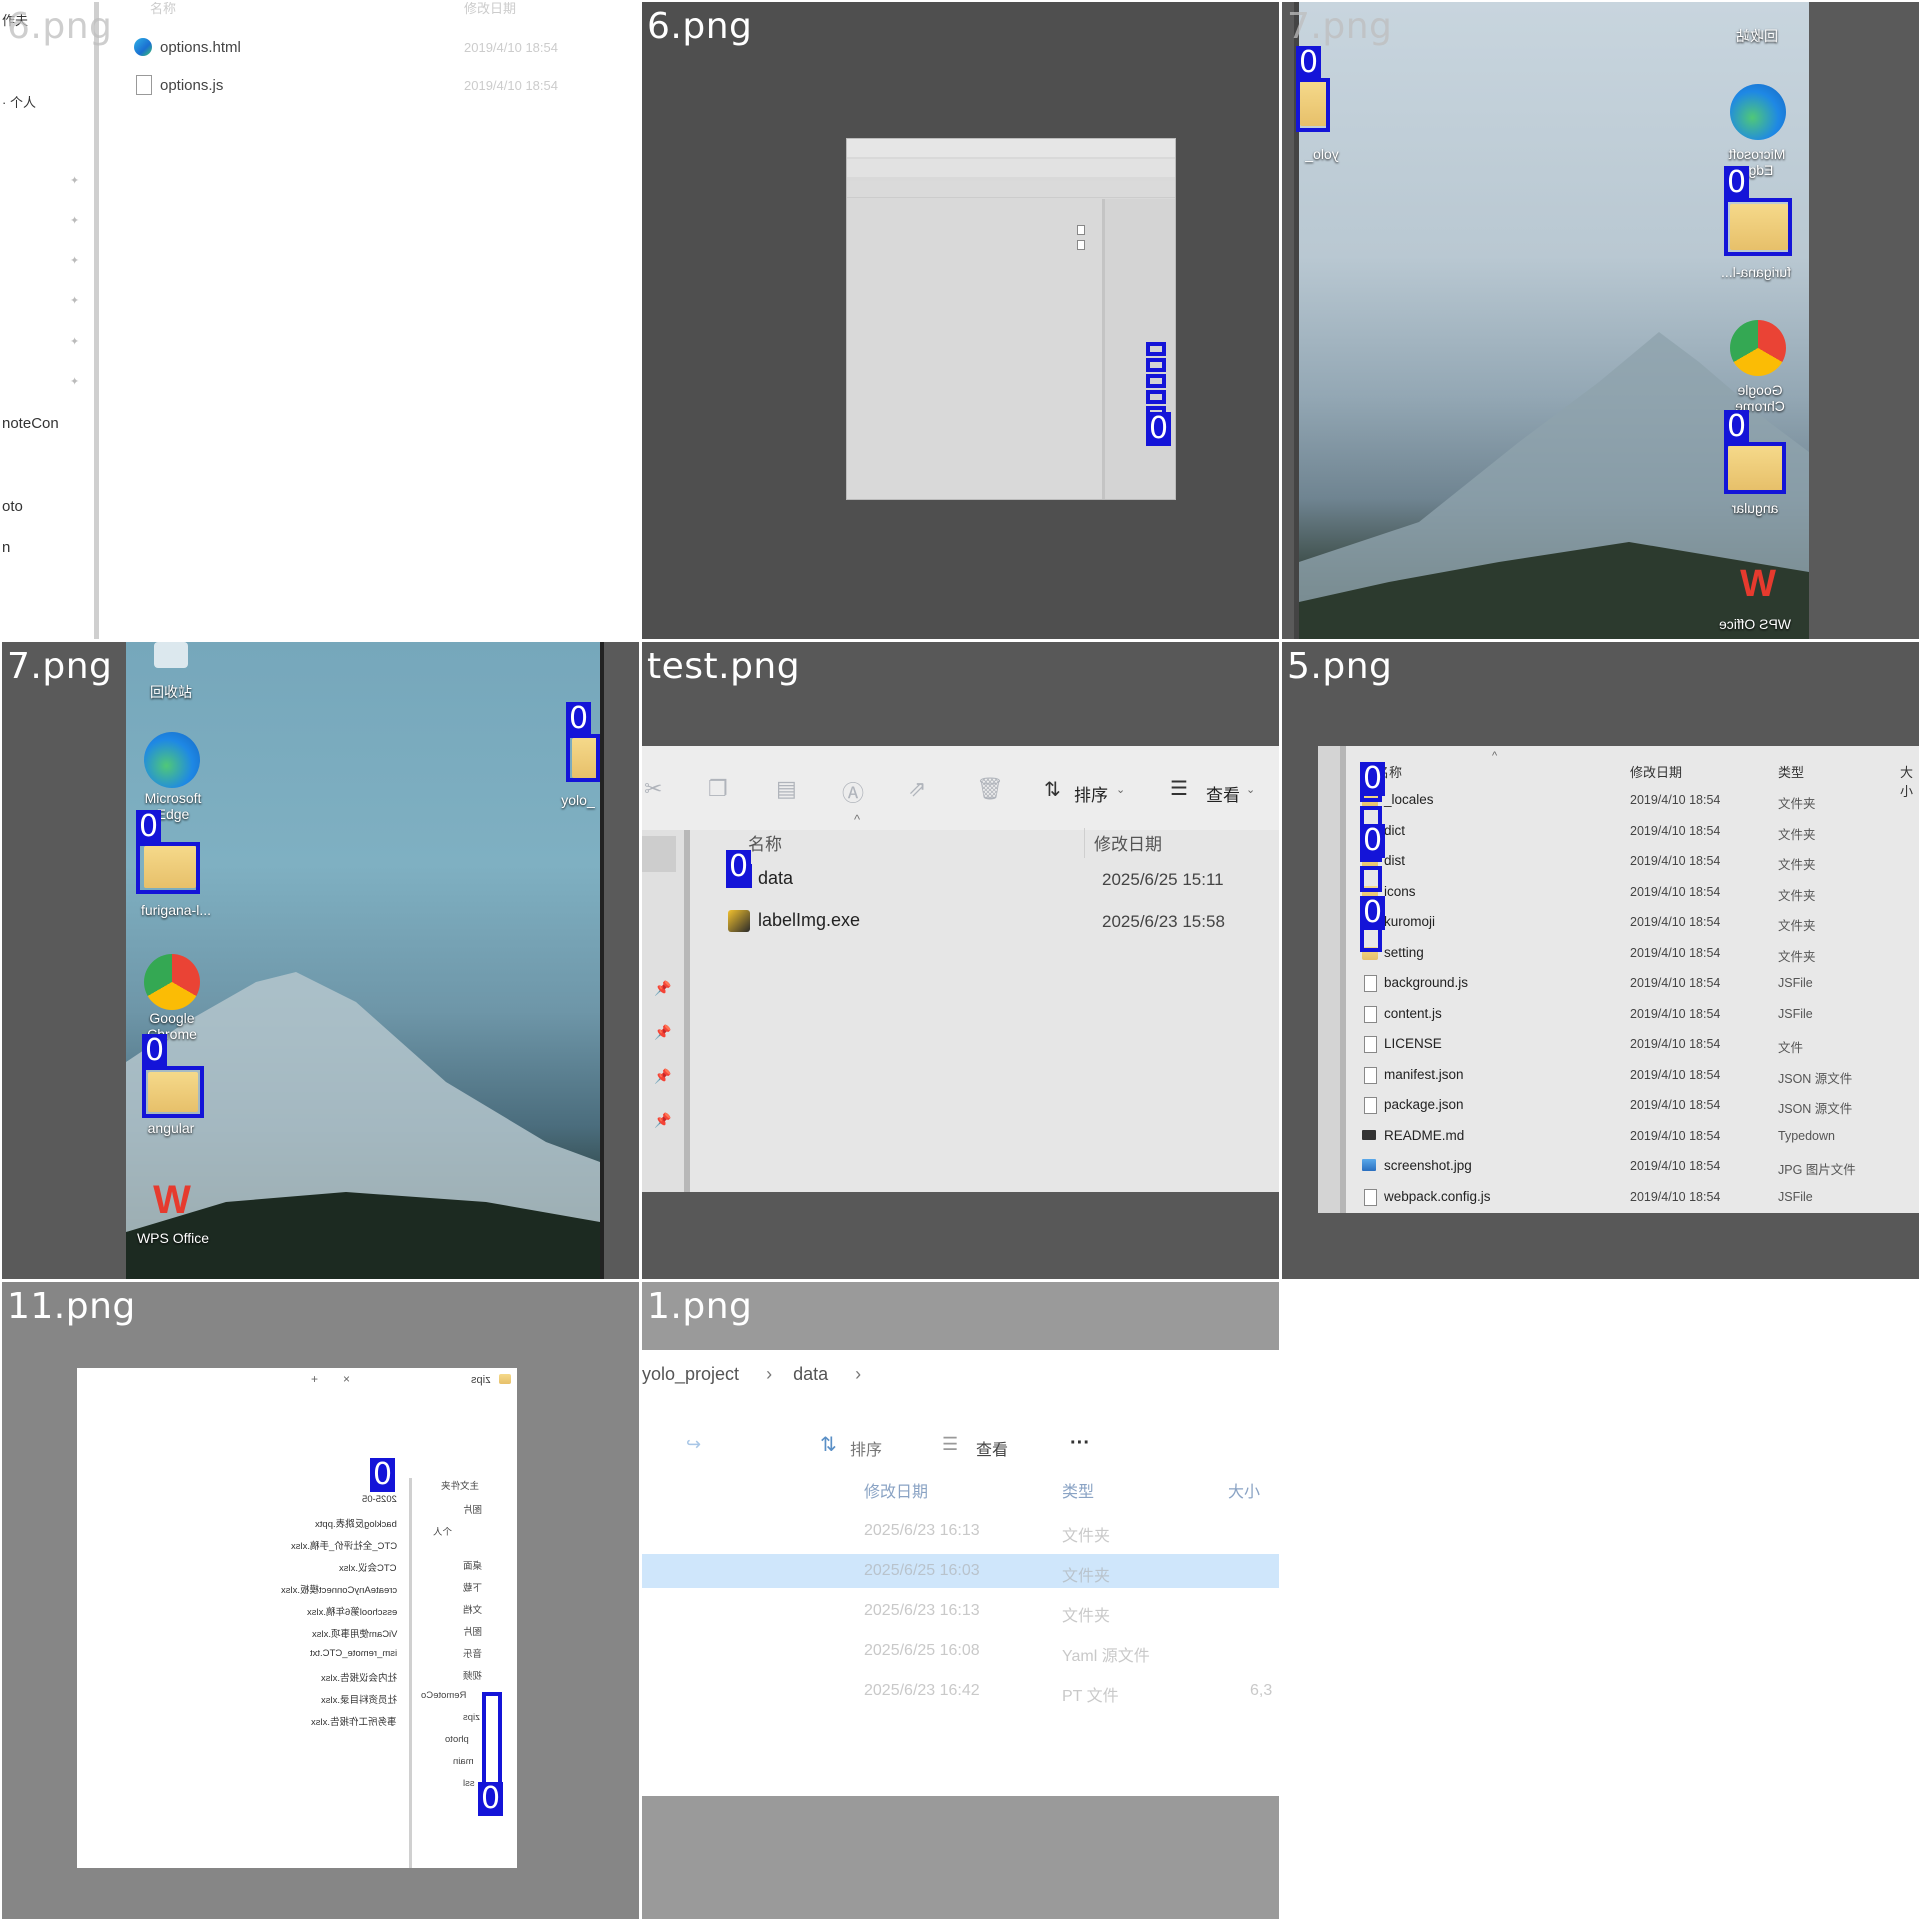  What do you see at coordinates (368, 1567) in the screenshot?
I see `list-item: CTC会议.xlsx` at bounding box center [368, 1567].